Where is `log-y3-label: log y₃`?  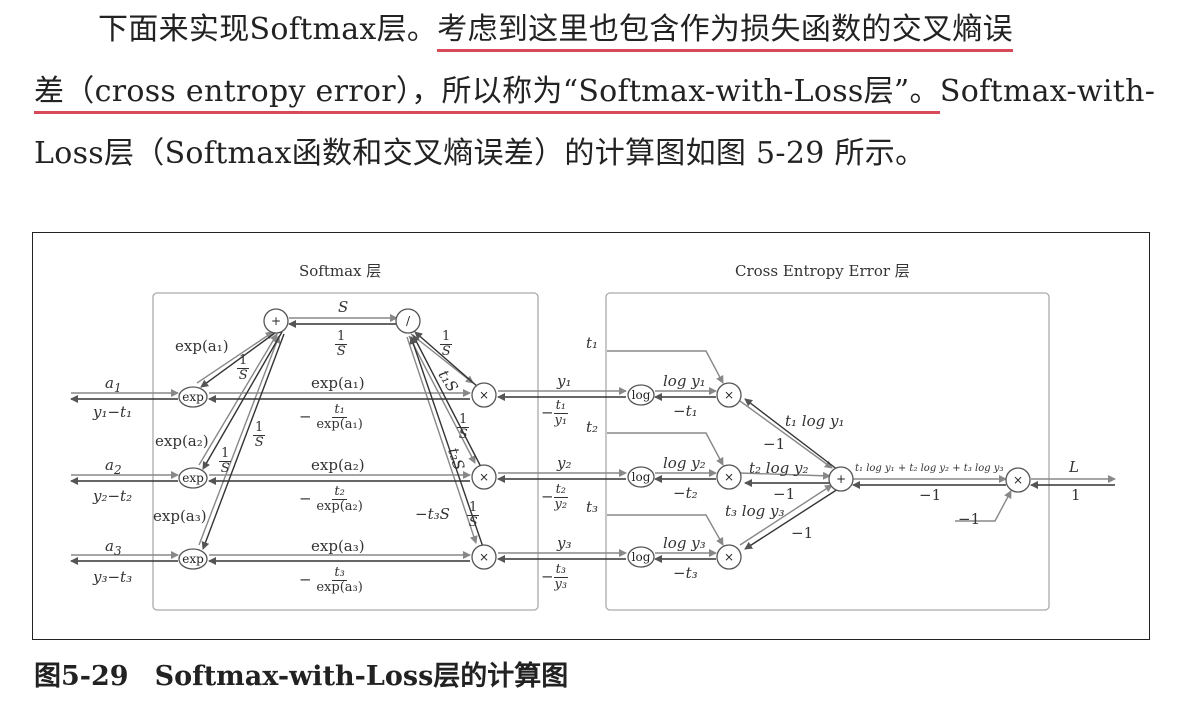 log-y3-label: log y₃ is located at coordinates (684, 543).